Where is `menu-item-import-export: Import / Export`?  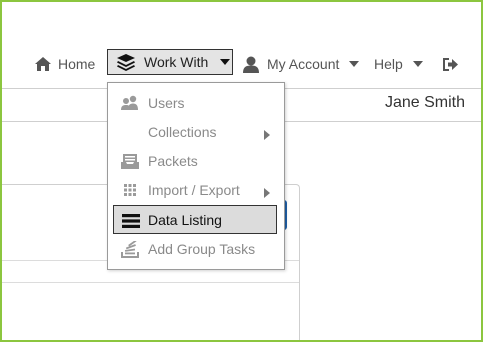 menu-item-import-export: Import / Export is located at coordinates (196, 189).